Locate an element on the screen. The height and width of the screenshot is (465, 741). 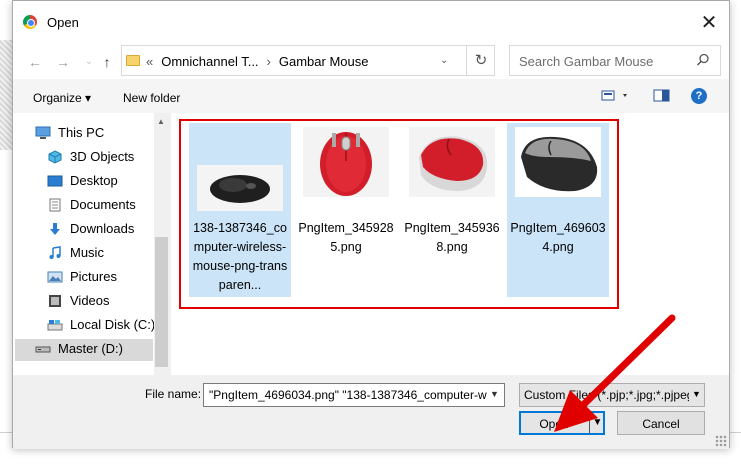
back-button: ← is located at coordinates (35, 62).